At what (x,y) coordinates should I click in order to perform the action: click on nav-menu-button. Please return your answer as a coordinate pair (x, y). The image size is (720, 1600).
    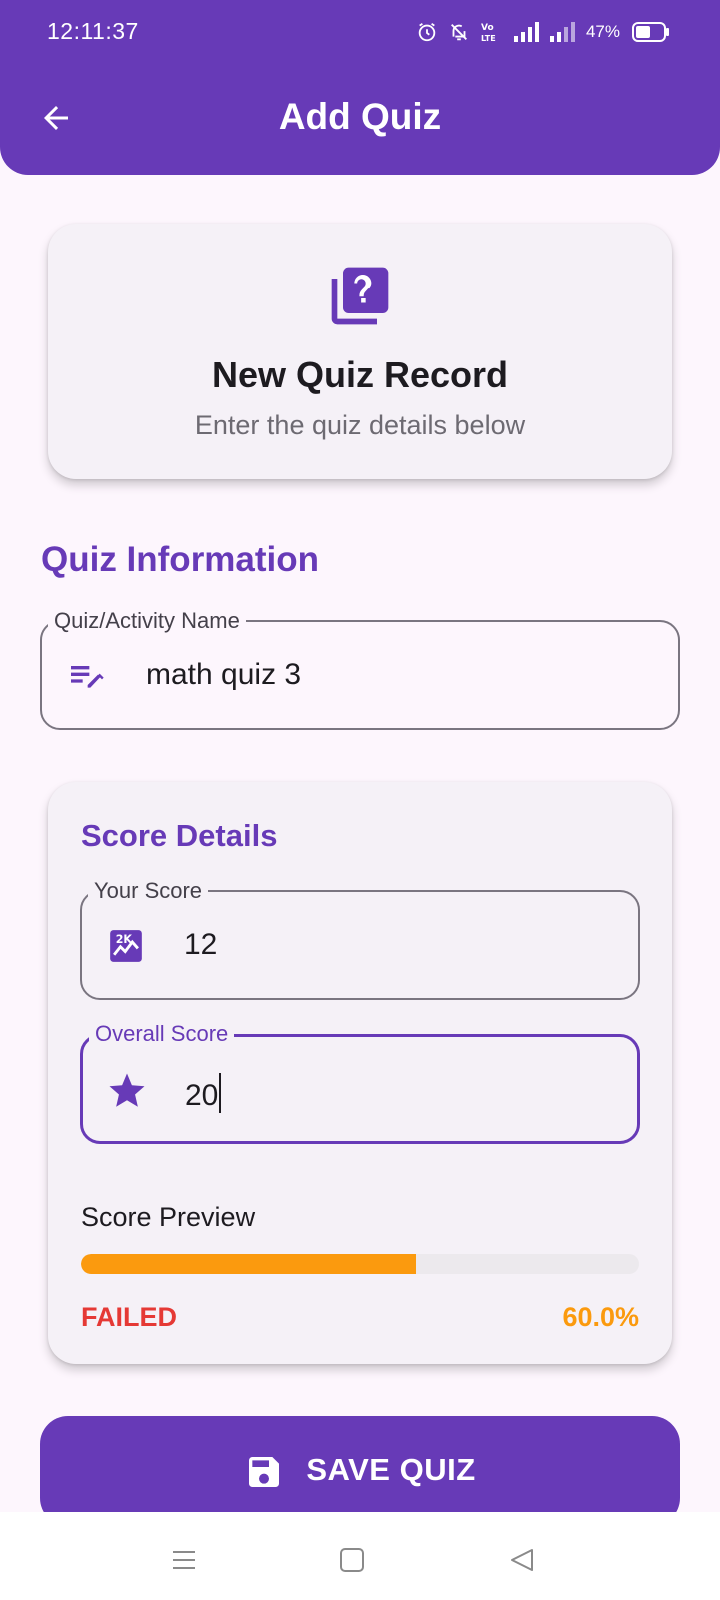
    Looking at the image, I should click on (184, 1562).